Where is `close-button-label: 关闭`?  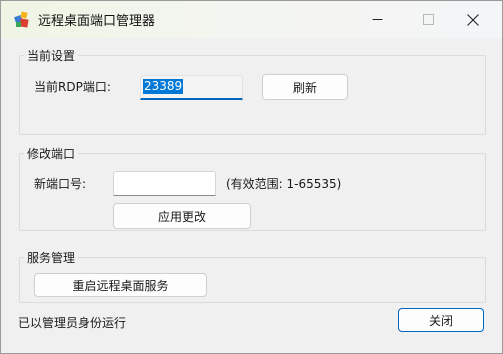 close-button-label: 关闭 is located at coordinates (440, 320).